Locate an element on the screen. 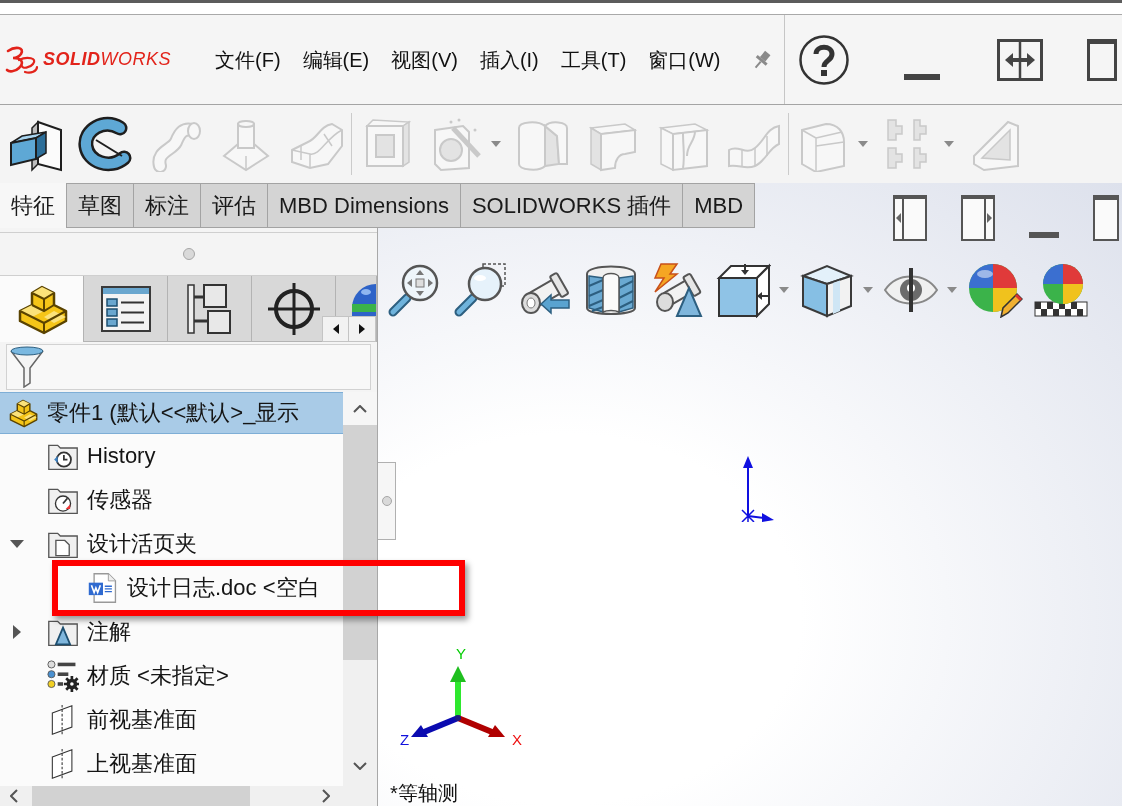  tree-item: 材质 <未指定> is located at coordinates (171, 676).